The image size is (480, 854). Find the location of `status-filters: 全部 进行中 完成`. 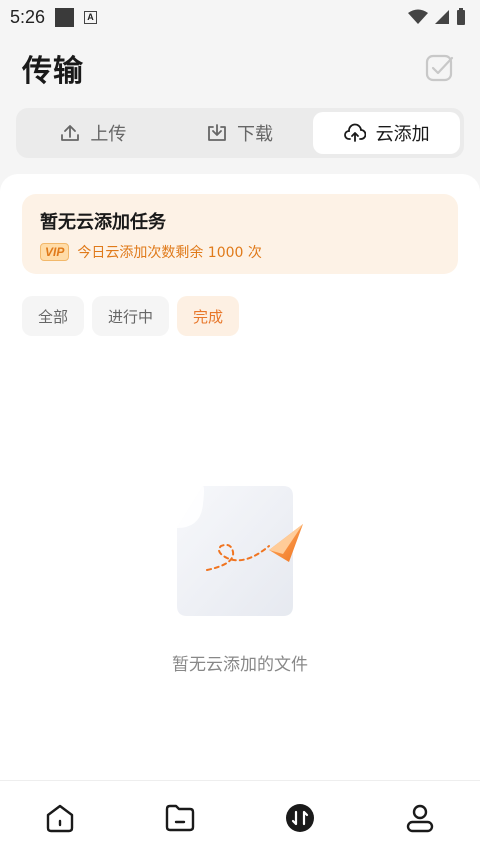

status-filters: 全部 进行中 完成 is located at coordinates (131, 316).